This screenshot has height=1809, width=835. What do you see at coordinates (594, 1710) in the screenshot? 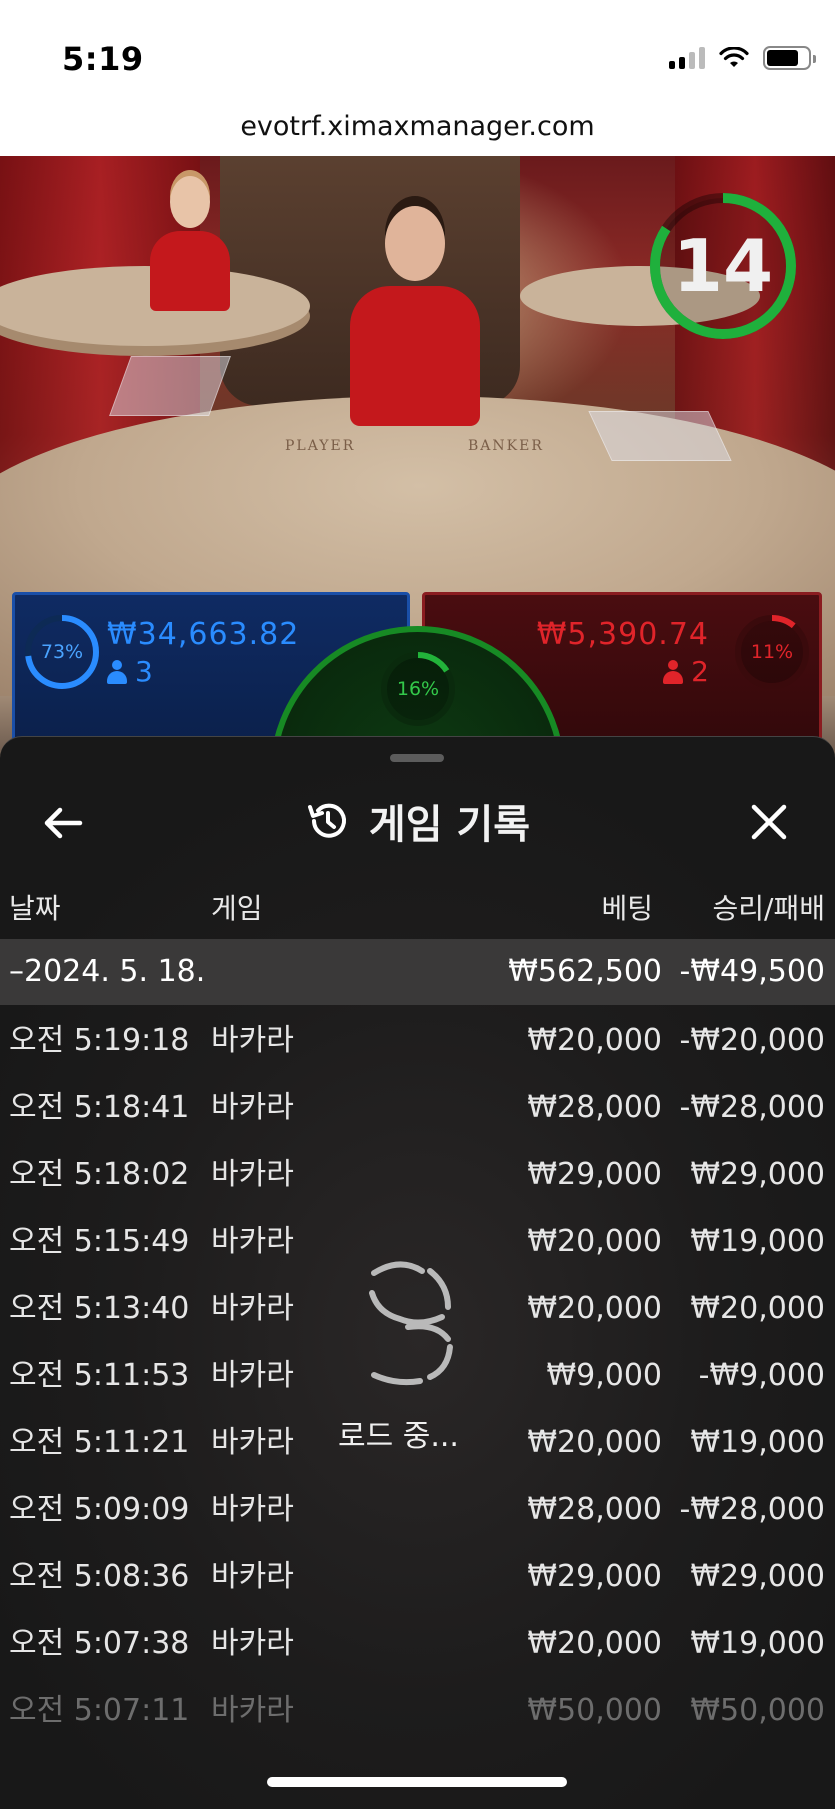
I see `history-bet: ₩50,000` at bounding box center [594, 1710].